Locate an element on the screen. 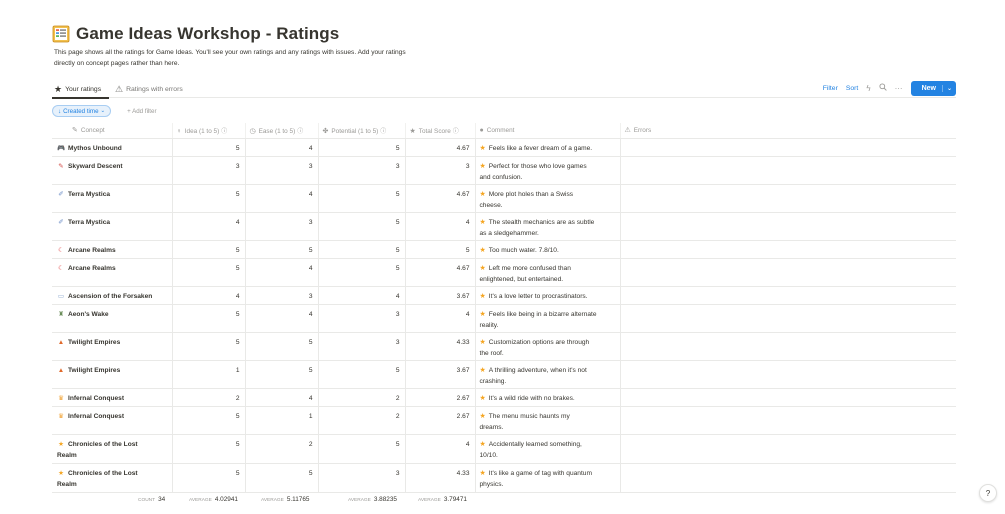  add-filter-button: + Add filter is located at coordinates (141, 111).